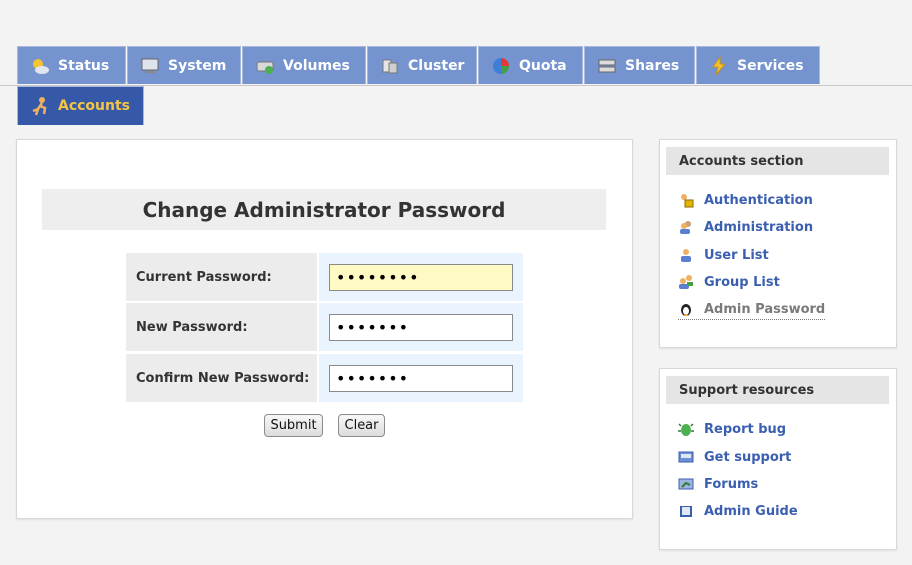 The image size is (912, 565). I want to click on confirm-password-label: Confirm New Password:, so click(221, 378).